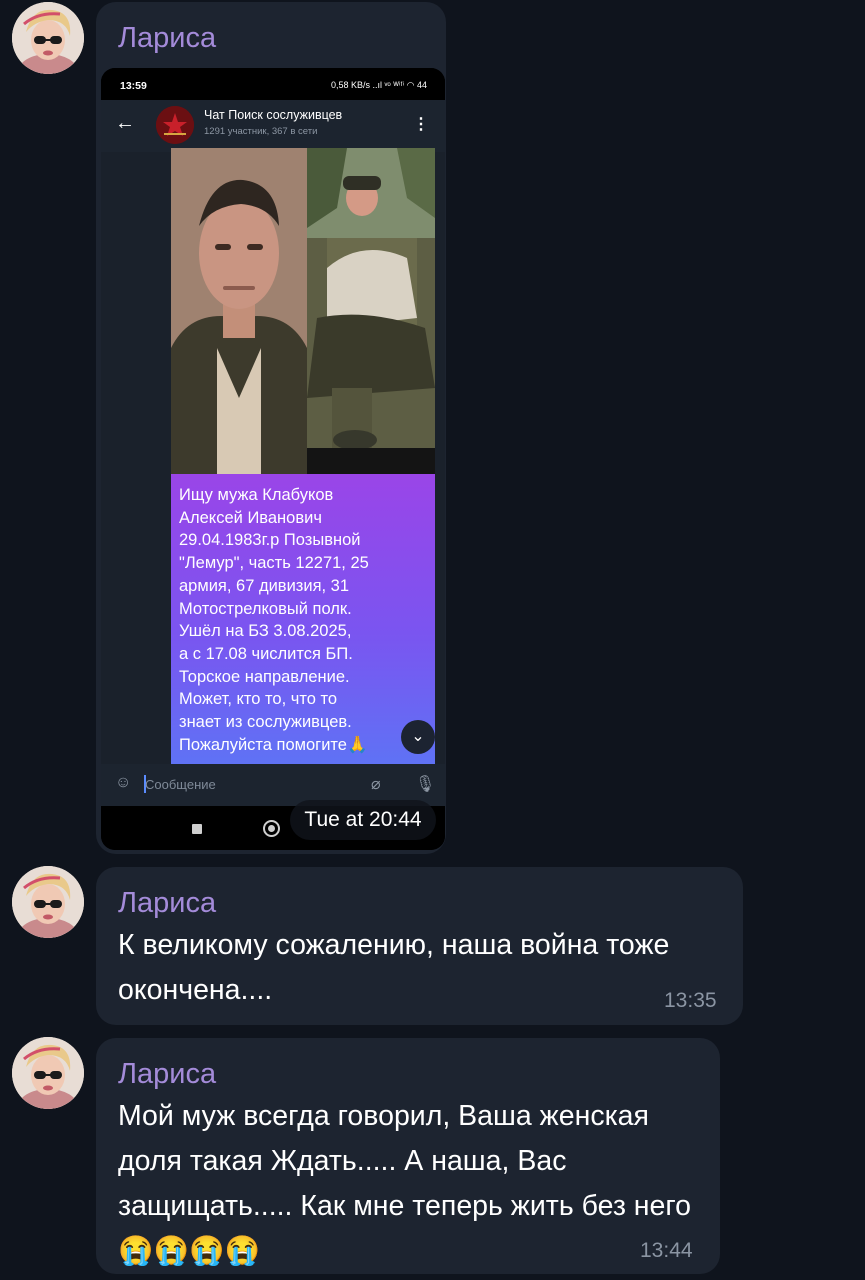 The height and width of the screenshot is (1280, 865). I want to click on chevron-down-icon: ⌄, so click(418, 737).